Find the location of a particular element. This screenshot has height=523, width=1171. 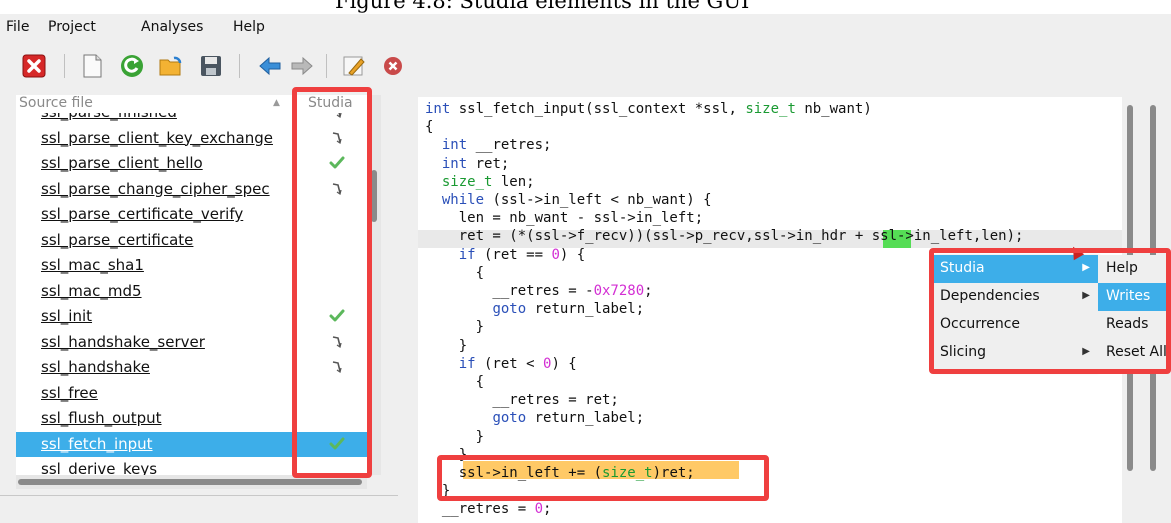

menu-file: File is located at coordinates (17, 27).